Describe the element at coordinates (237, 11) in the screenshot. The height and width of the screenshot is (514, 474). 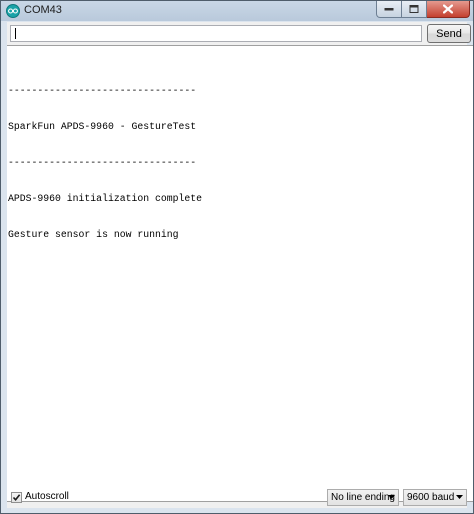
I see `title-bar: COM43` at that location.